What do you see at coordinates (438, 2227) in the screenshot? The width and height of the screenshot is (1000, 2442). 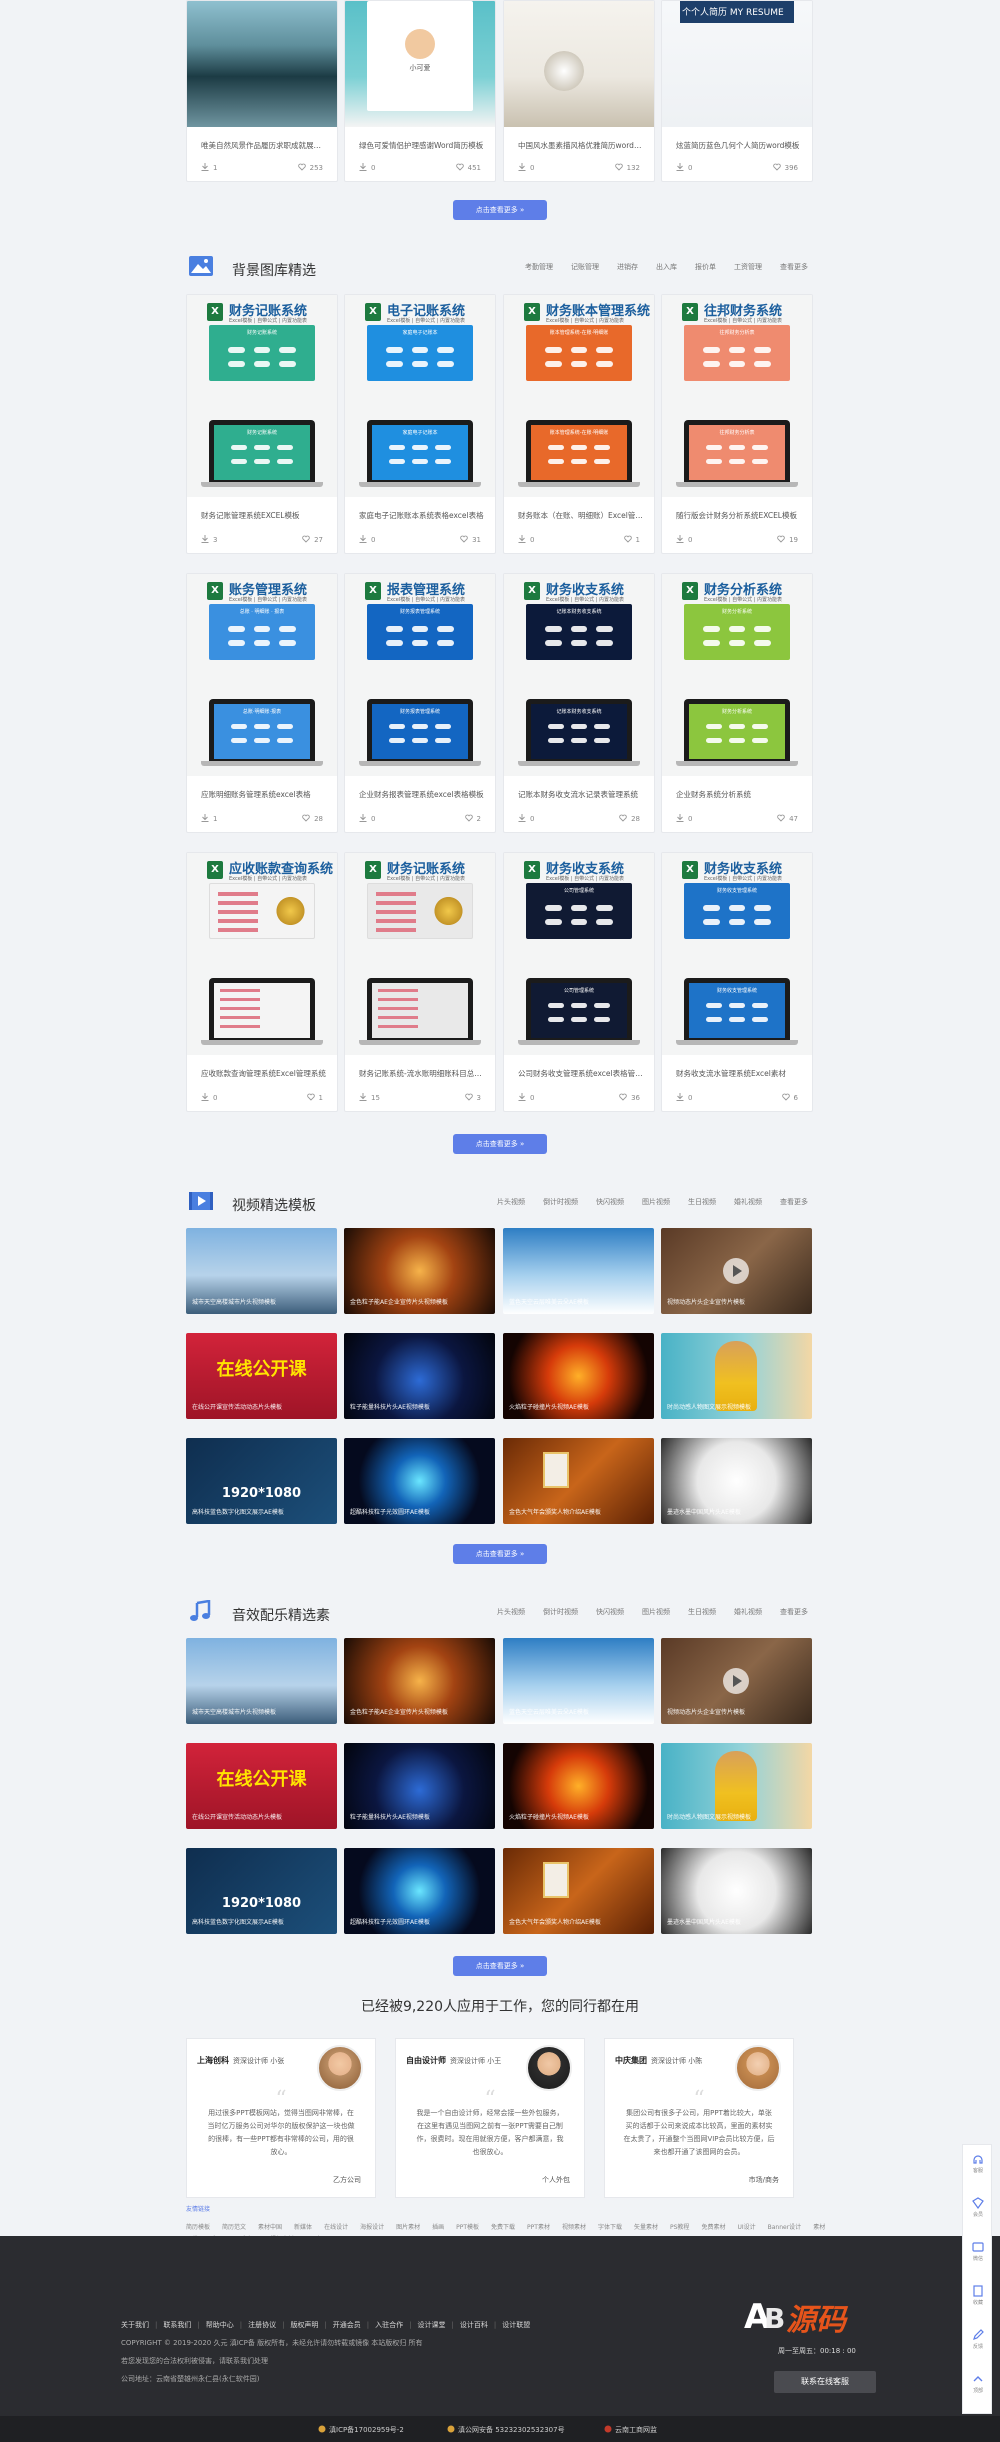 I see `friend-link: 插画` at bounding box center [438, 2227].